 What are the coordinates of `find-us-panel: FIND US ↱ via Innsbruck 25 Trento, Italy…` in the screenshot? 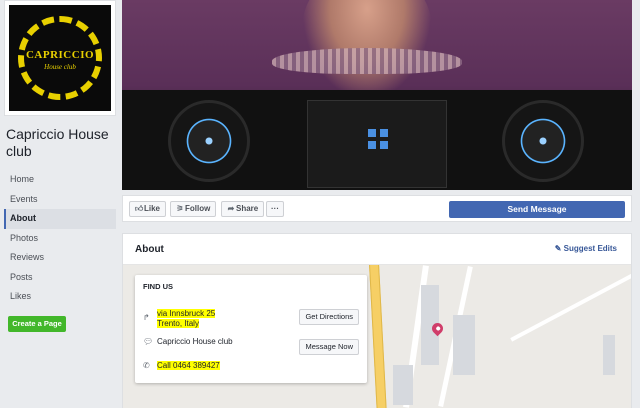 It's located at (251, 329).